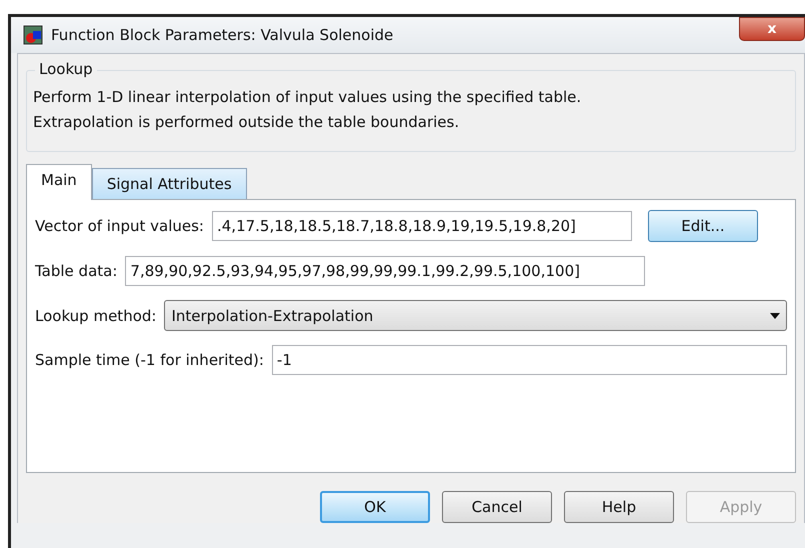 This screenshot has height=548, width=805. Describe the element at coordinates (66, 69) in the screenshot. I see `group-title: Lookup` at that location.